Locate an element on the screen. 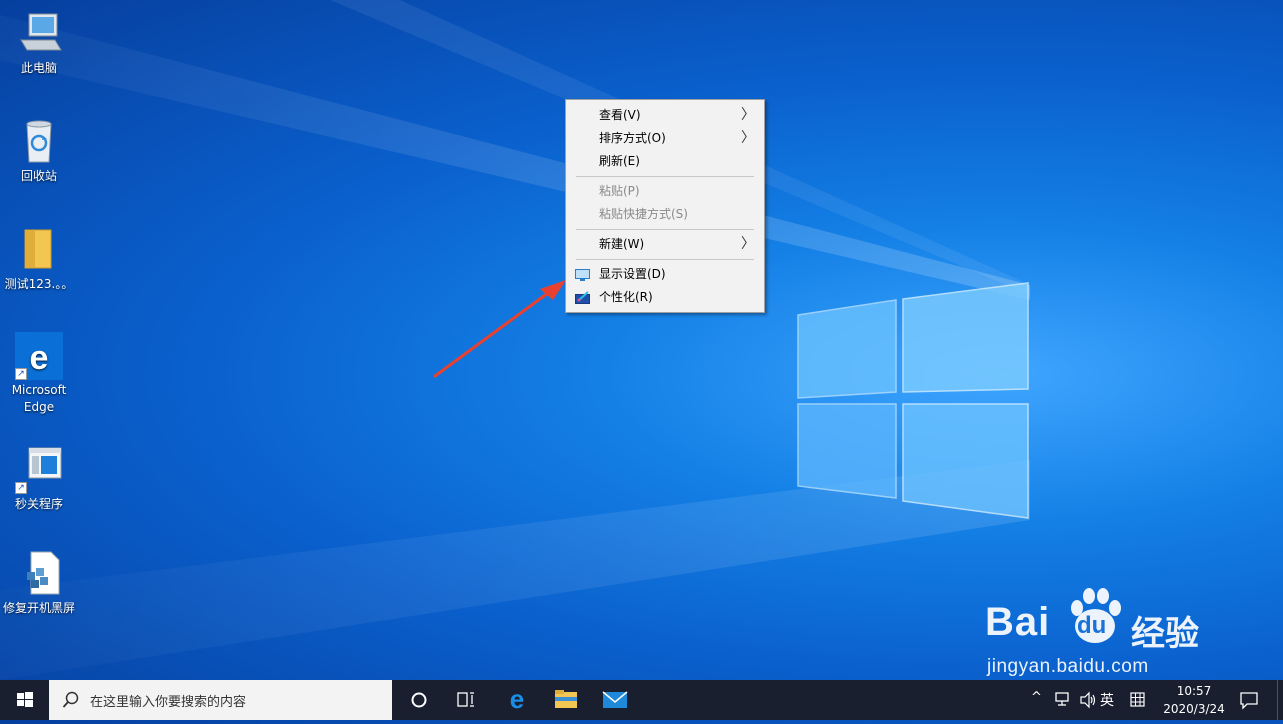  menu-item-new: 新建(W) 〉 is located at coordinates (665, 244).